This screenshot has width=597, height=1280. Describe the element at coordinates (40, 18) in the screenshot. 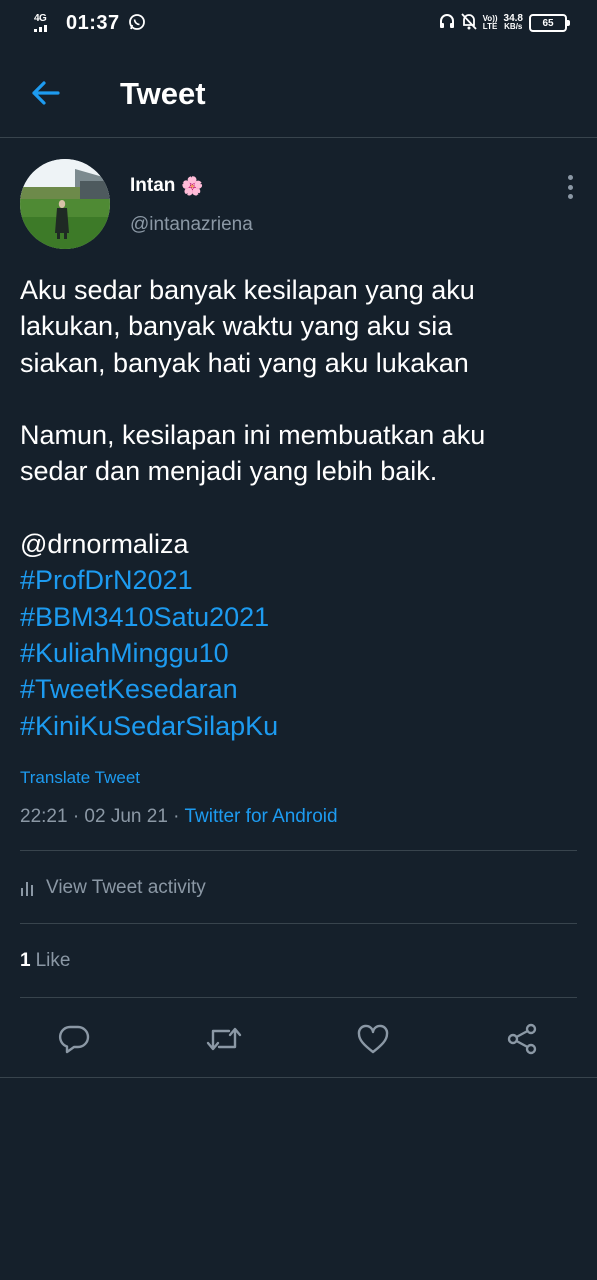

I see `network-label: 4G` at that location.